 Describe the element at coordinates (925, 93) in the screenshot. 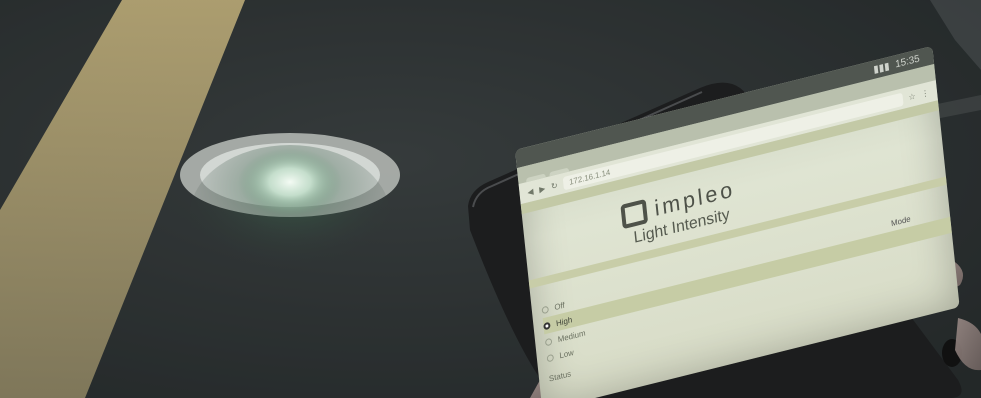

I see `menu-icon: ⋮` at that location.